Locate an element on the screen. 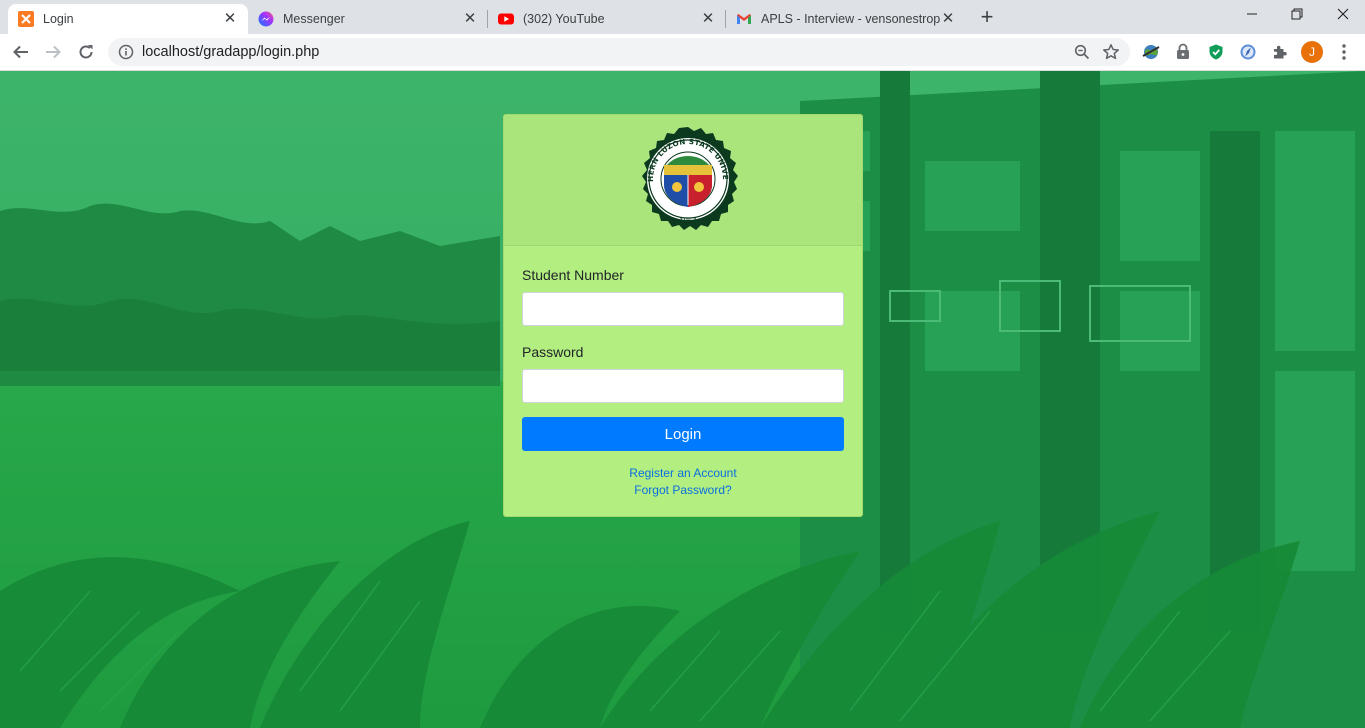 Image resolution: width=1365 pixels, height=728 pixels. forward-button is located at coordinates (53, 52).